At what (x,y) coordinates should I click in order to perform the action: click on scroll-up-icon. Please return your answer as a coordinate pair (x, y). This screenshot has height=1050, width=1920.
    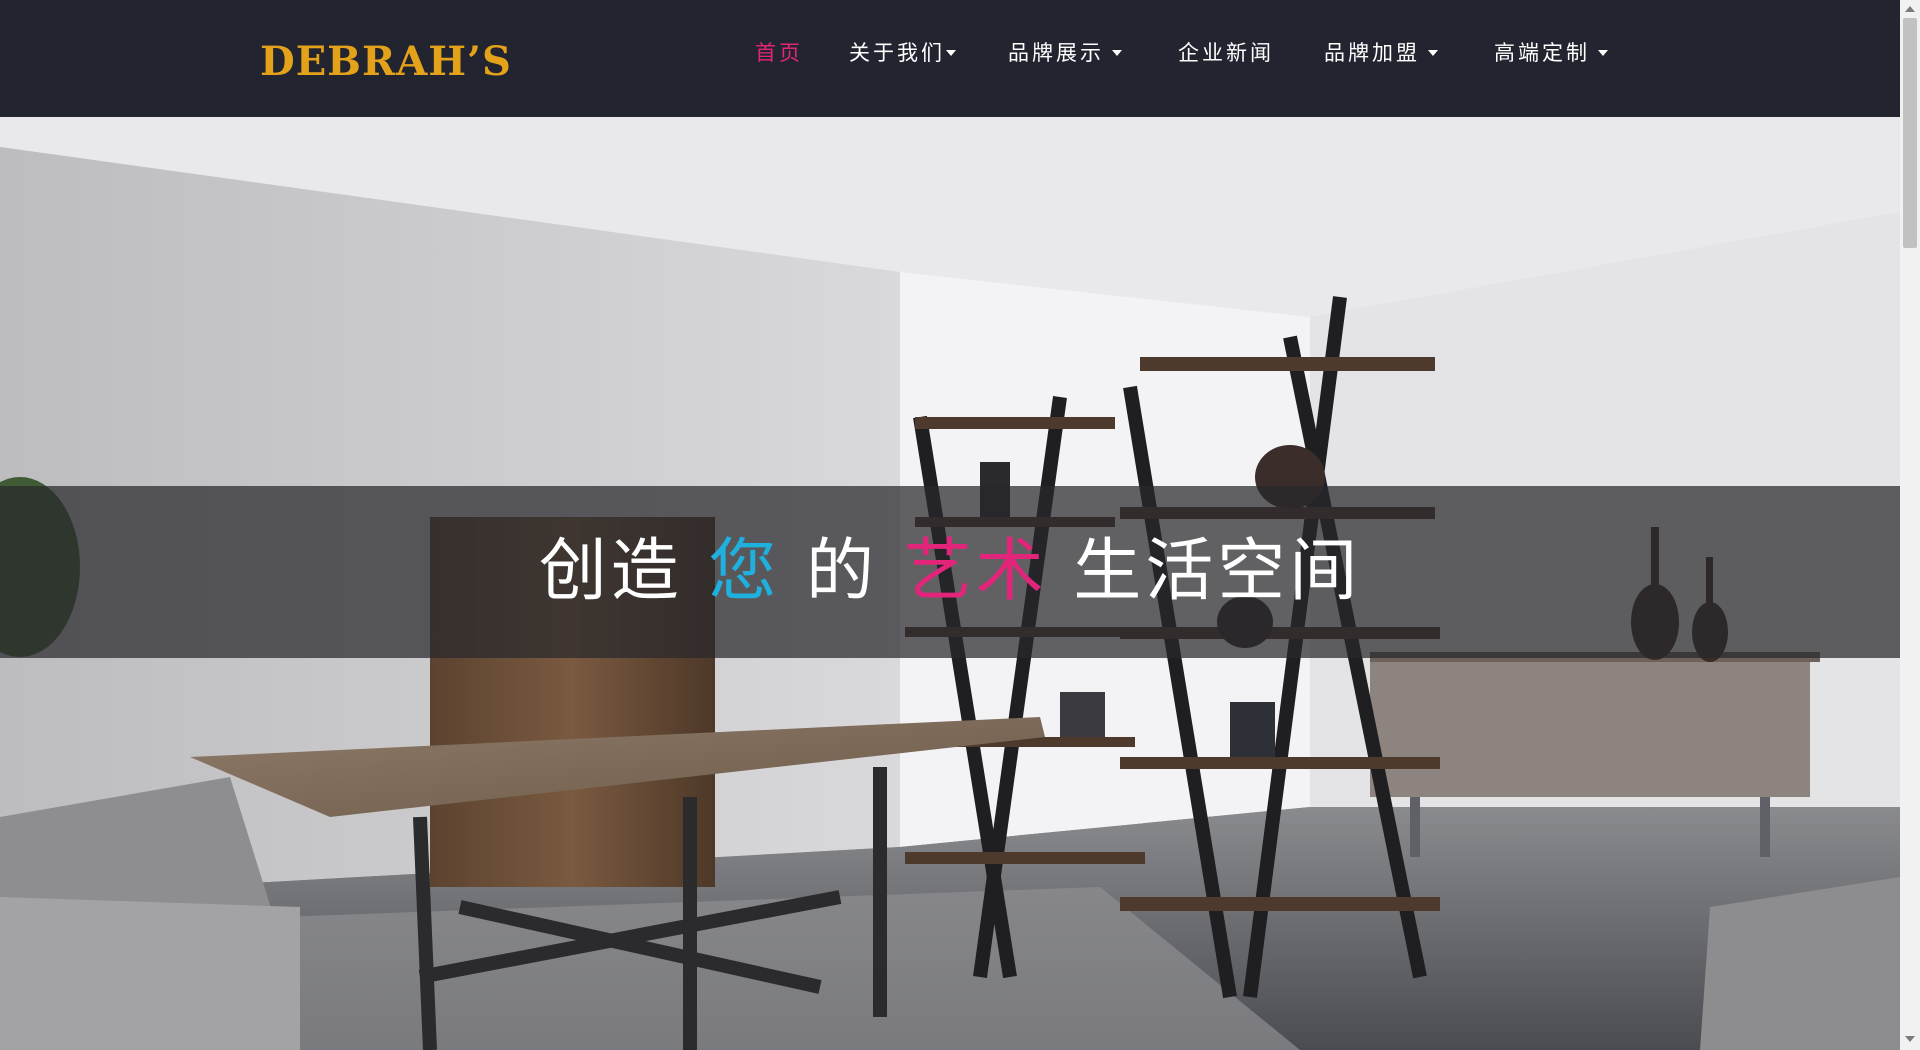
    Looking at the image, I should click on (1910, 9).